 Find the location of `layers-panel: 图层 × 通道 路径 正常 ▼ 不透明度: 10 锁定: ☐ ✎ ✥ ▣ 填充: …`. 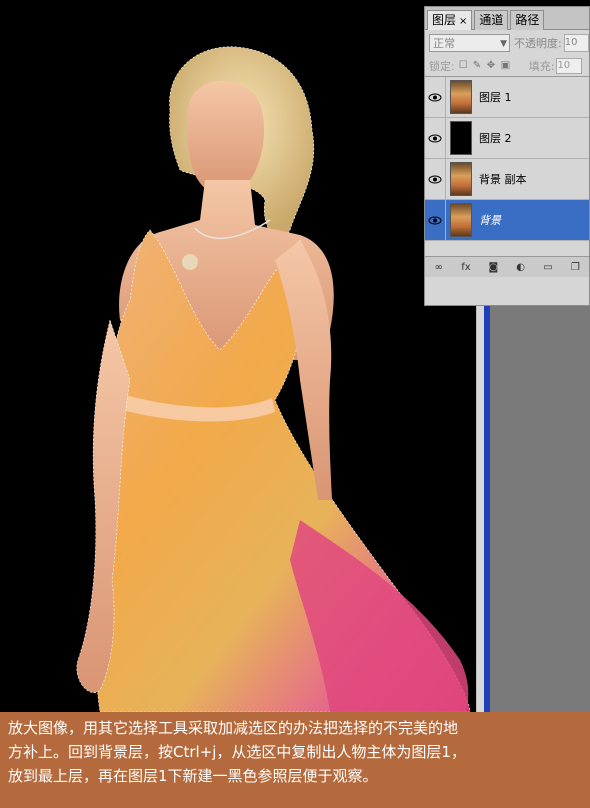

layers-panel: 图层 × 通道 路径 正常 ▼ 不透明度: 10 锁定: ☐ ✎ ✥ ▣ 填充: … is located at coordinates (507, 156).